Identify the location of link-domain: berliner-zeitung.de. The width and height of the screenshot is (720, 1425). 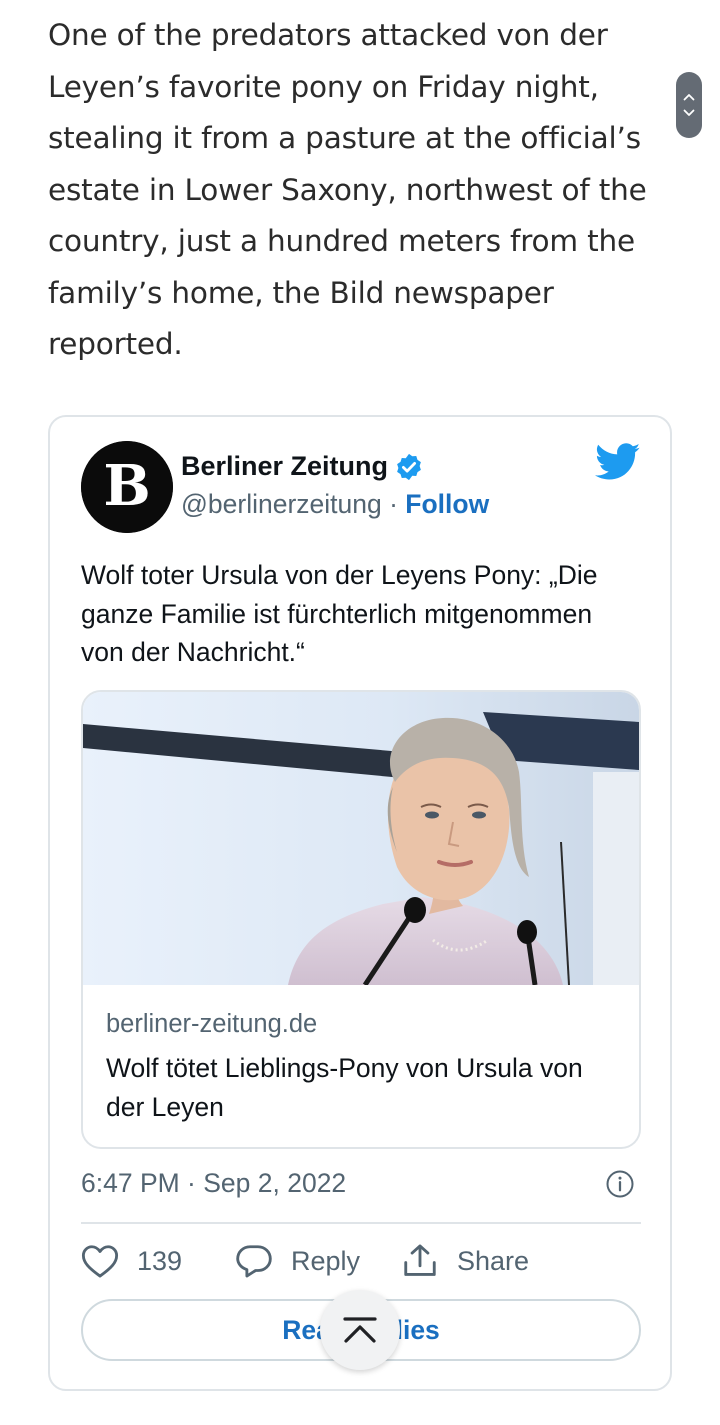
(212, 1024).